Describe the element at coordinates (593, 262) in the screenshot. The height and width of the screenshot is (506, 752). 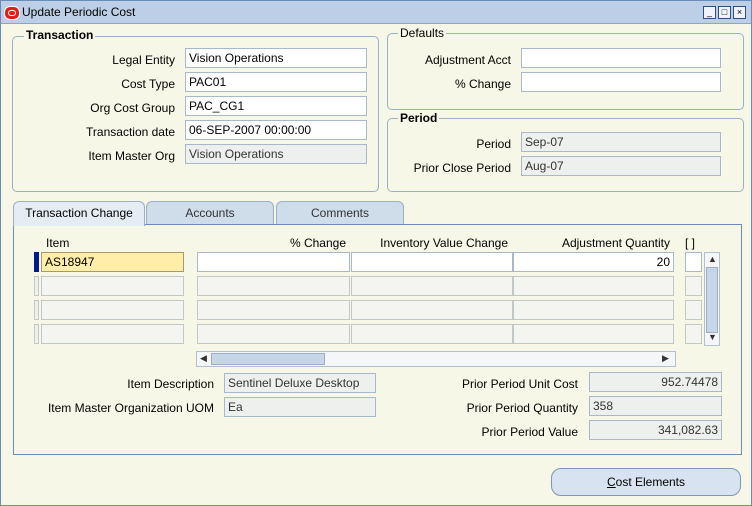
I see `adjustment-quantity-cell: 20` at that location.